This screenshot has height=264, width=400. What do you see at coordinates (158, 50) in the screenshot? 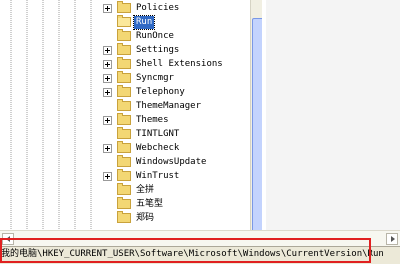
I see `tree-item-label: Settings` at bounding box center [158, 50].